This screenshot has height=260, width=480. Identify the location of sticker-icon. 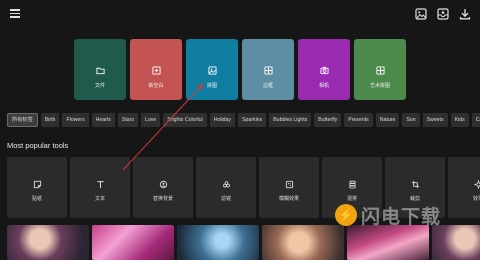
(37, 184).